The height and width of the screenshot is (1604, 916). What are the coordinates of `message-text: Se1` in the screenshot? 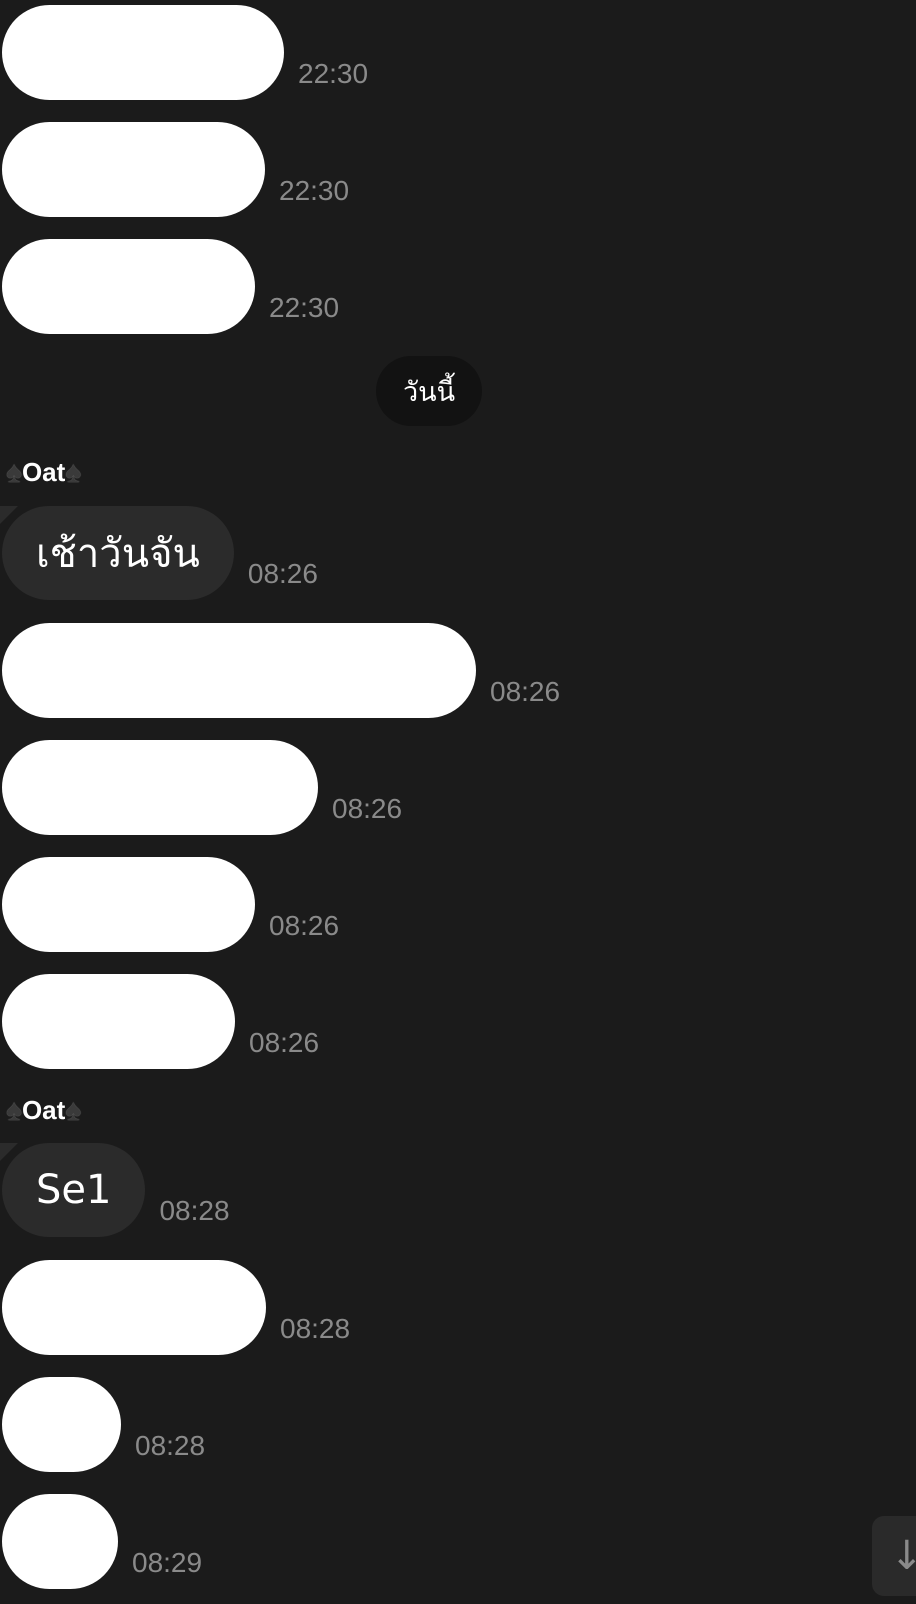 It's located at (74, 1190).